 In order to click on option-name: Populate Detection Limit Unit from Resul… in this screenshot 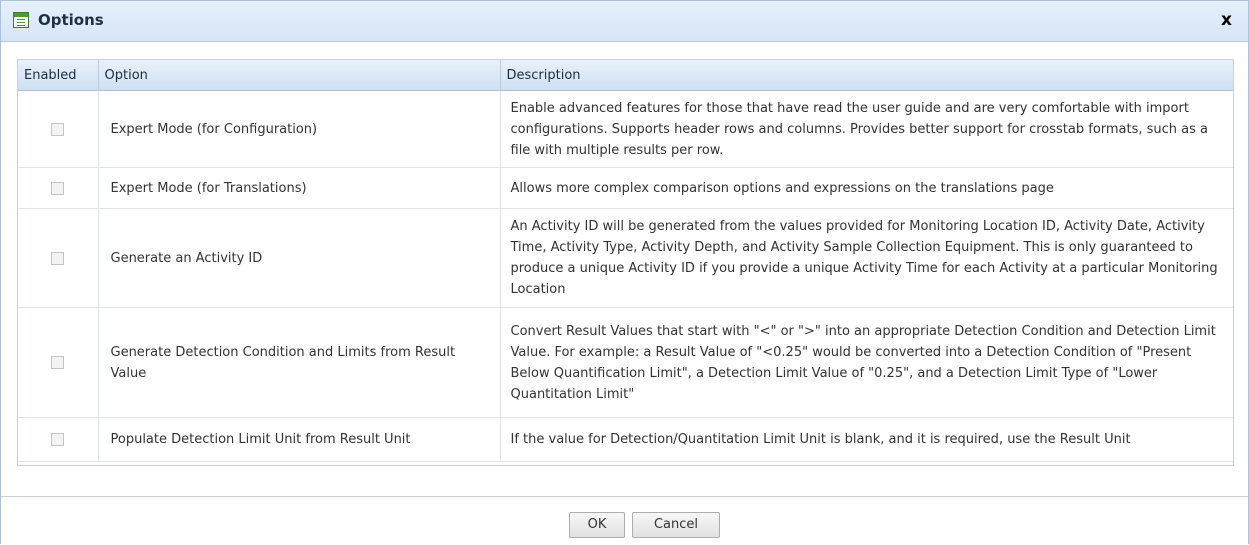, I will do `click(299, 439)`.